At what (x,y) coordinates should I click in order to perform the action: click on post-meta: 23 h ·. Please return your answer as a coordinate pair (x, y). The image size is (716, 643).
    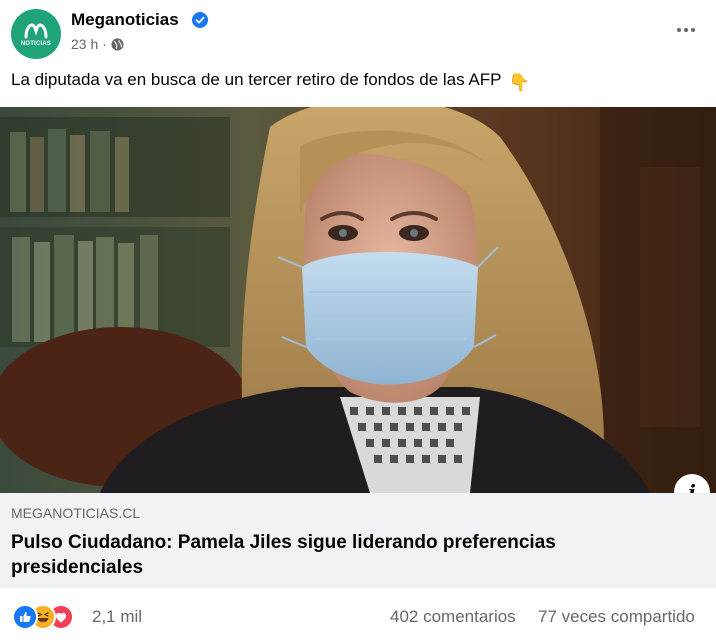
    Looking at the image, I should click on (97, 44).